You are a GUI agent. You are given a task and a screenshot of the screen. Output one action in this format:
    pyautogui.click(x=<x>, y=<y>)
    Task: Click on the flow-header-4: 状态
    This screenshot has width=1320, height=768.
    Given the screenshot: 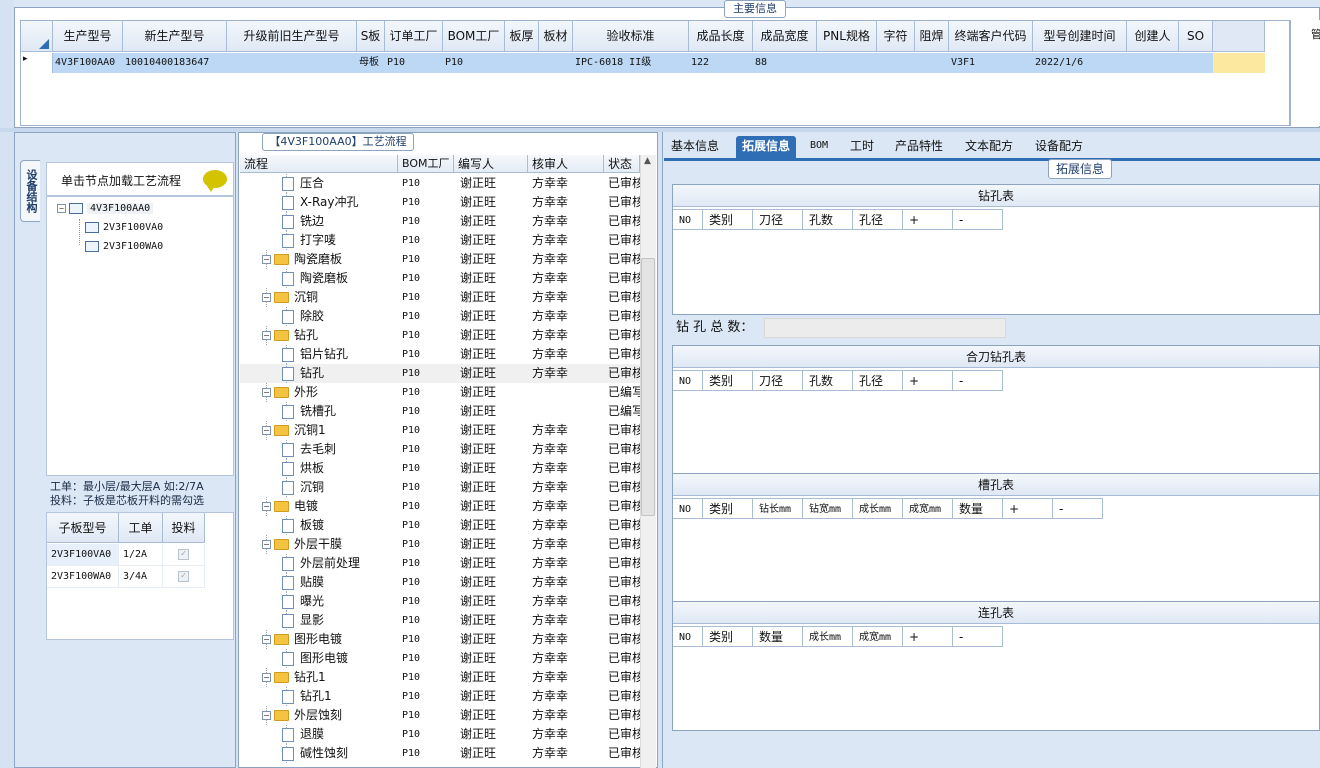 What is the action you would take?
    pyautogui.click(x=622, y=164)
    